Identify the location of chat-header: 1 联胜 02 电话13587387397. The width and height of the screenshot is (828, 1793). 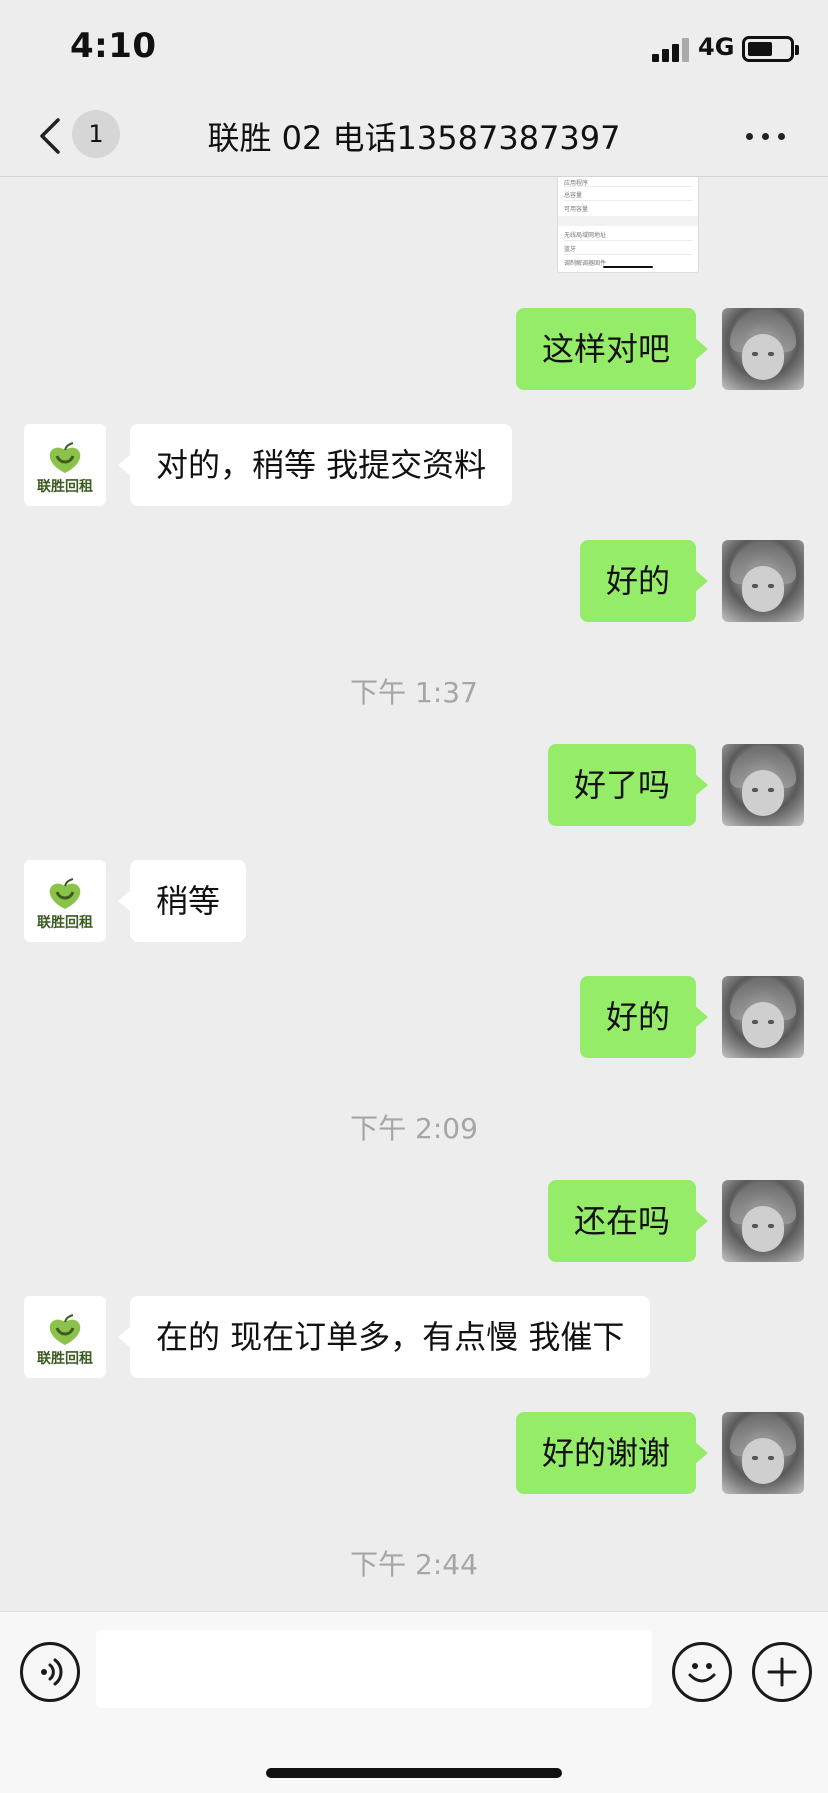
(414, 136).